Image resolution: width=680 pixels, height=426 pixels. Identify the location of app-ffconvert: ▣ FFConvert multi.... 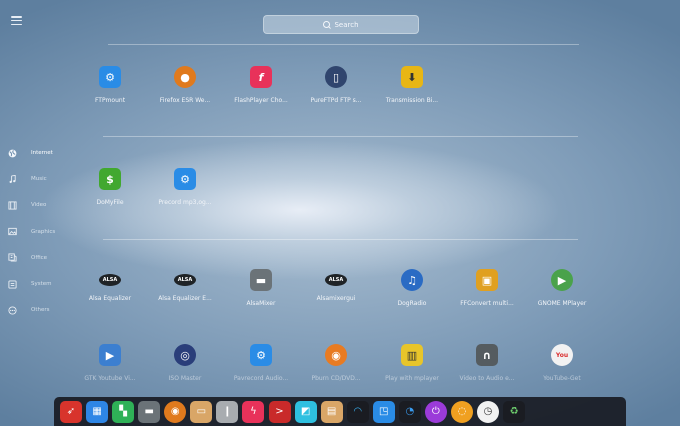
(487, 288).